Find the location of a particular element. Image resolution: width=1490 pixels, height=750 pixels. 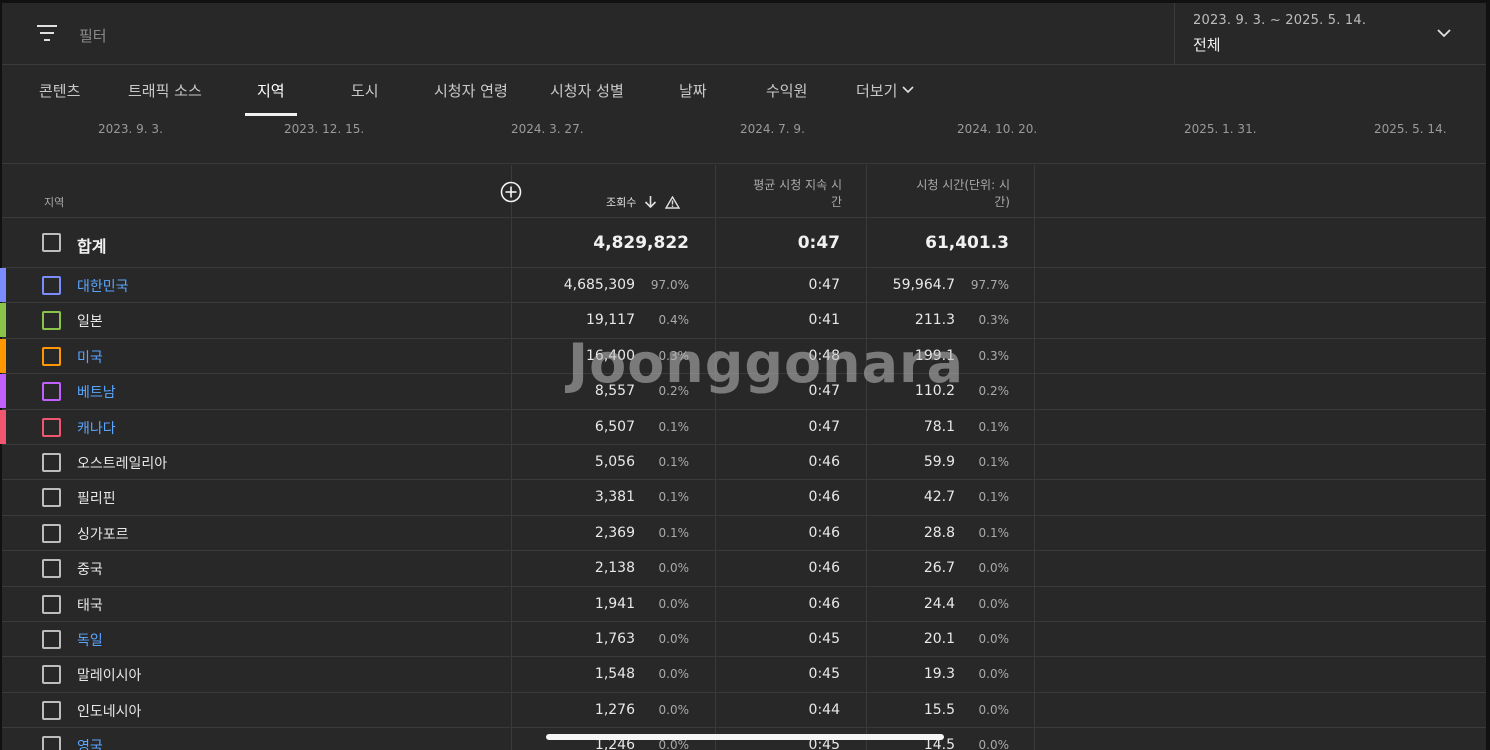

avg-duration-value: 0:44 is located at coordinates (824, 709).